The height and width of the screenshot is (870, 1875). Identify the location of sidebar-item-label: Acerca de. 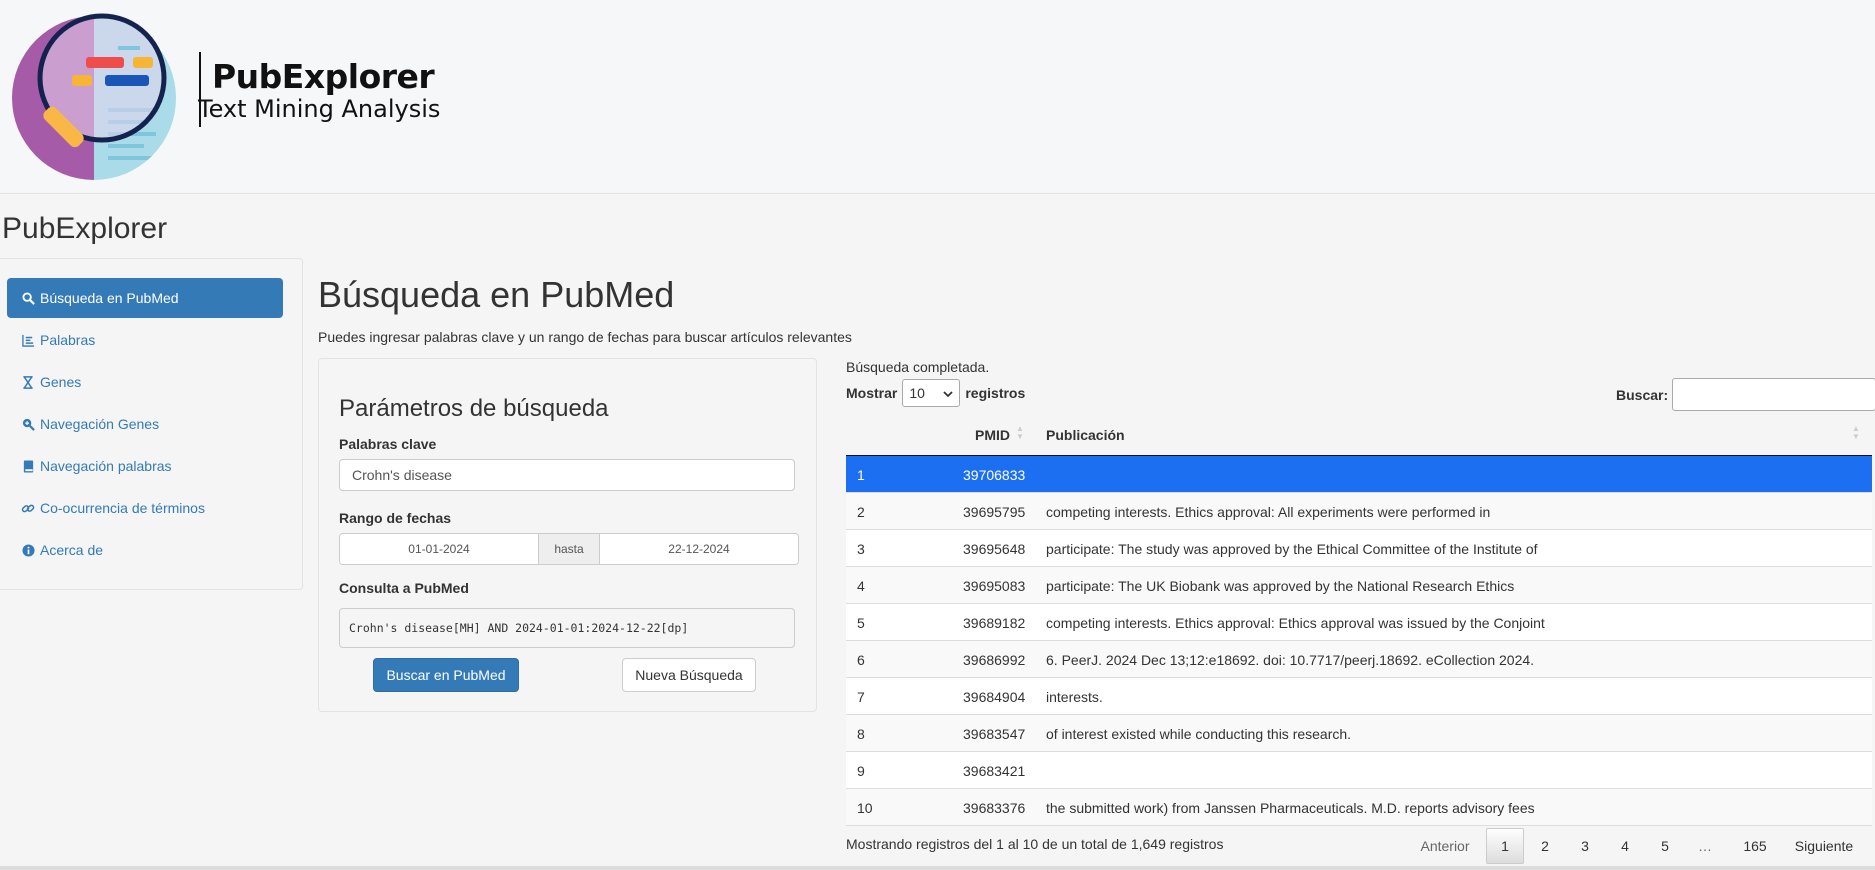
(72, 550).